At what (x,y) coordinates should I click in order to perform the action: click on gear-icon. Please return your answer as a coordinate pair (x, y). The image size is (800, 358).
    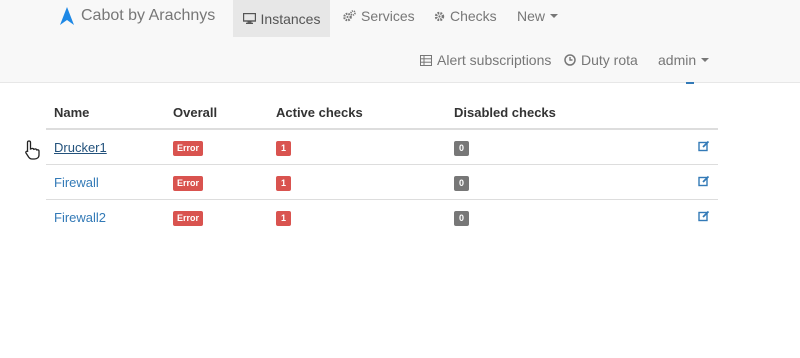
    Looking at the image, I should click on (439, 16).